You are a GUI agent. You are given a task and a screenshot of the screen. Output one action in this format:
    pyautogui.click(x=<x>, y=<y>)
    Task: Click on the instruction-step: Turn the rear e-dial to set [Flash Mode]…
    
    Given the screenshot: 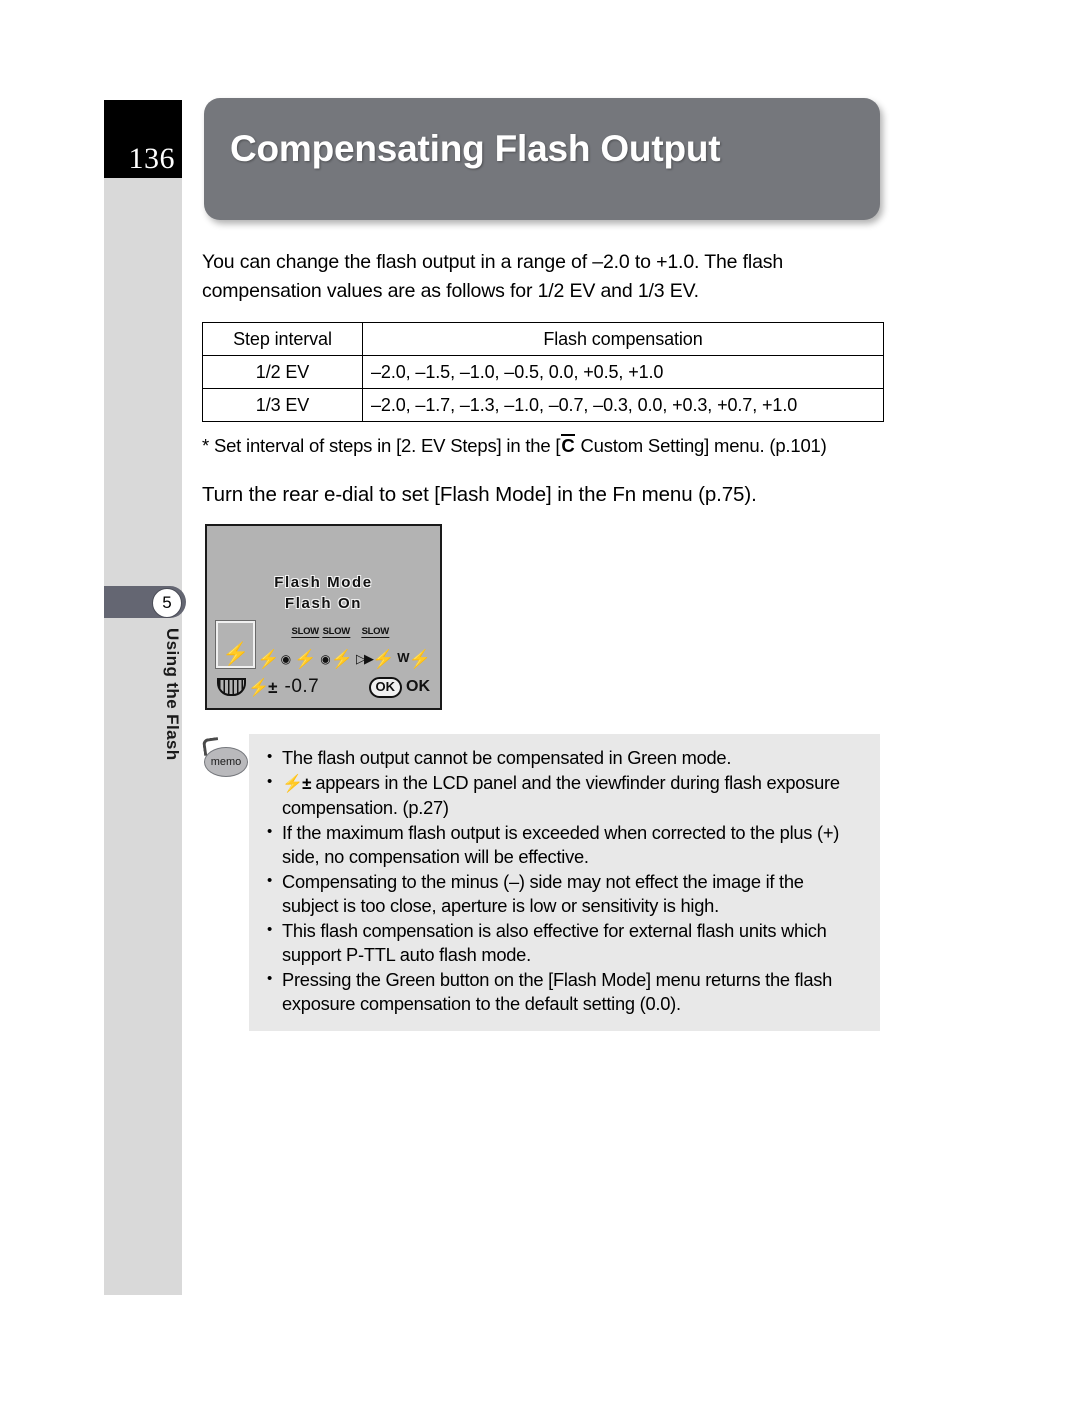 What is the action you would take?
    pyautogui.click(x=479, y=494)
    